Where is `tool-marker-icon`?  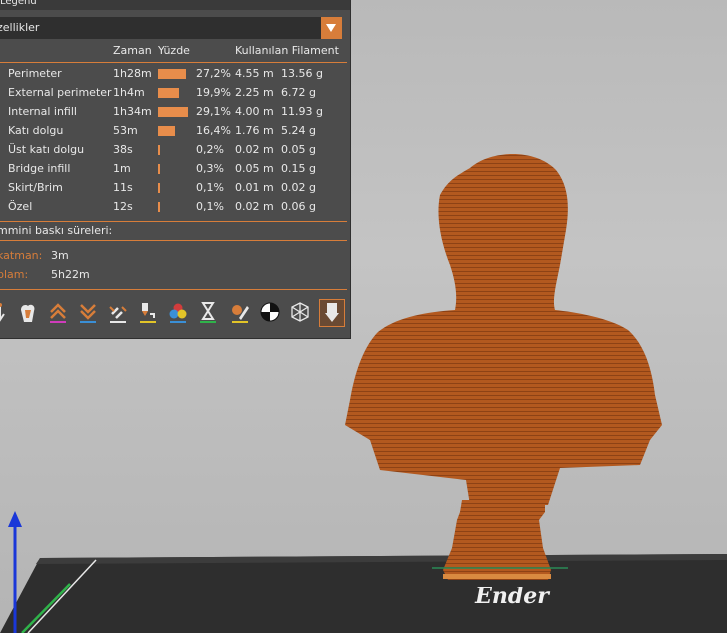 tool-marker-icon is located at coordinates (332, 313).